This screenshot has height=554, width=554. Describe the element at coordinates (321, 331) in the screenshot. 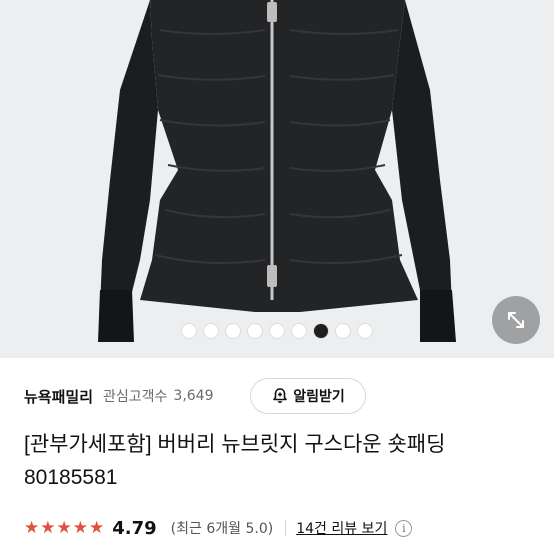

I see `gallery-dot-active` at that location.